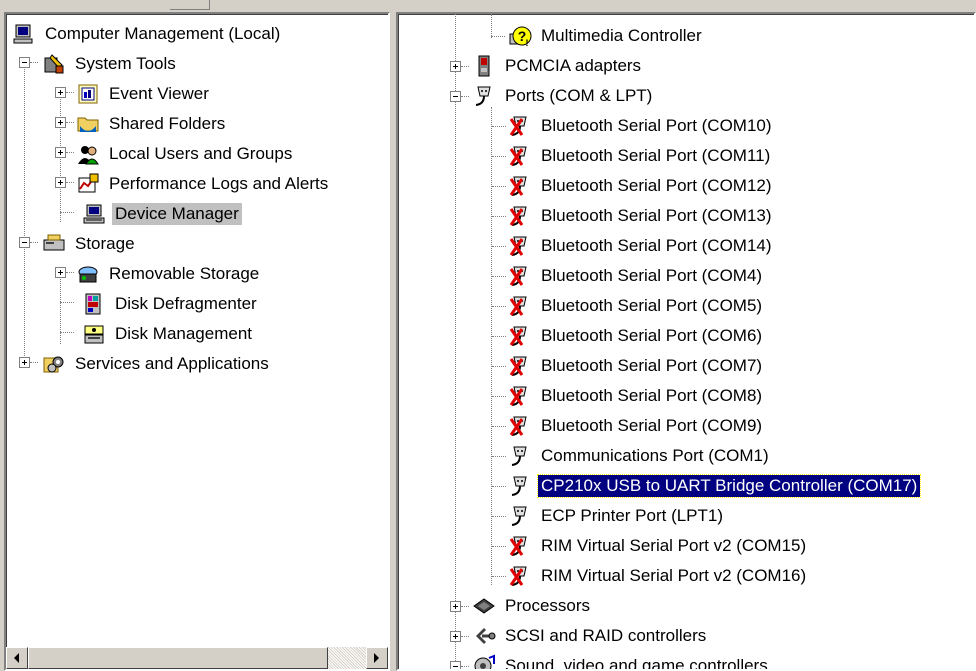  Describe the element at coordinates (656, 185) in the screenshot. I see `tree-label: Bluetooth Serial Port (COM12)` at that location.